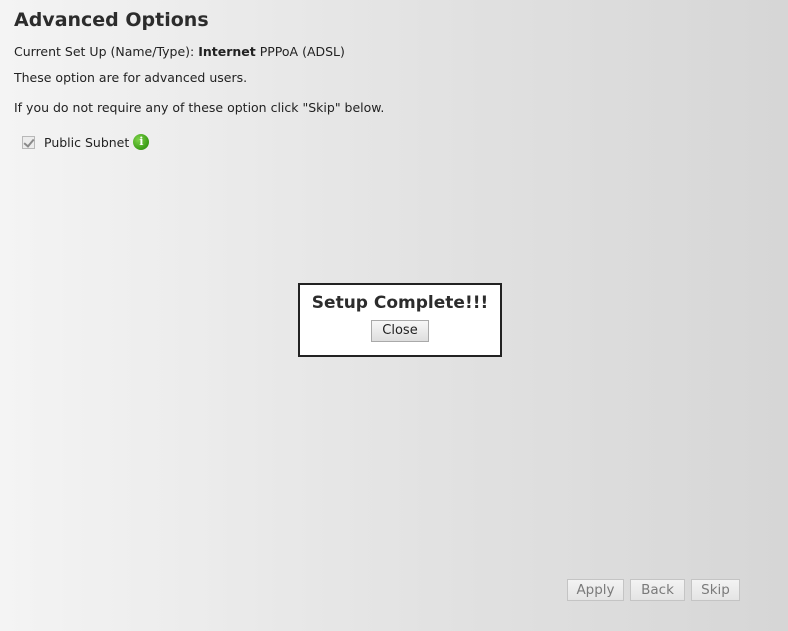  Describe the element at coordinates (28, 142) in the screenshot. I see `public-subnet-checkbox` at that location.